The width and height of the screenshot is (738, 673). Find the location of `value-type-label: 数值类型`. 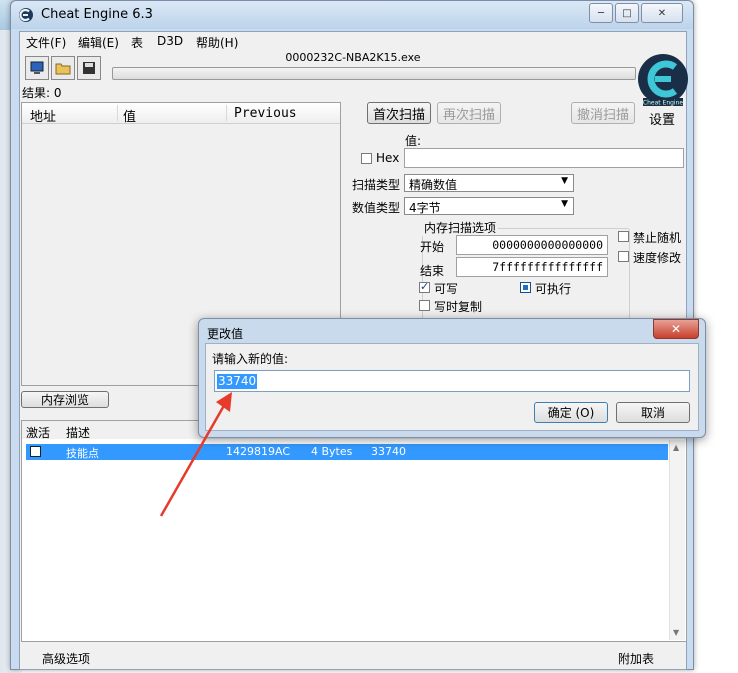

value-type-label: 数值类型 is located at coordinates (376, 208).